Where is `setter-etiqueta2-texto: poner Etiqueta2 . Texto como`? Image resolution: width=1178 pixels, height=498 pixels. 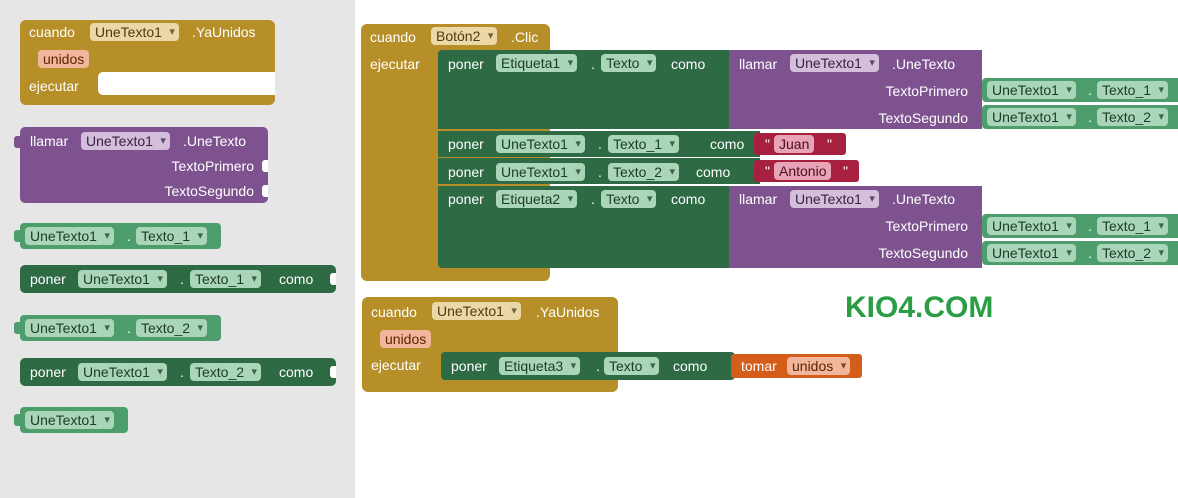
setter-etiqueta2-texto: poner Etiqueta2 . Texto como is located at coordinates (584, 227).